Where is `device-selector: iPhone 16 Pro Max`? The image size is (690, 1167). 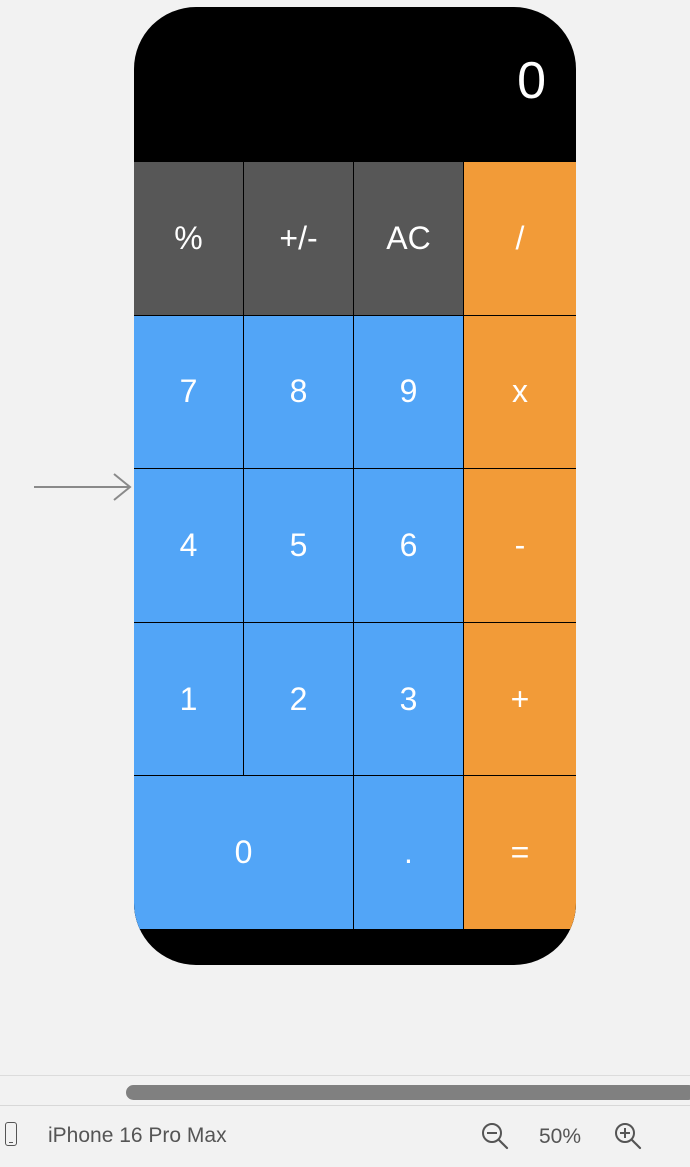 device-selector: iPhone 16 Pro Max is located at coordinates (137, 1136).